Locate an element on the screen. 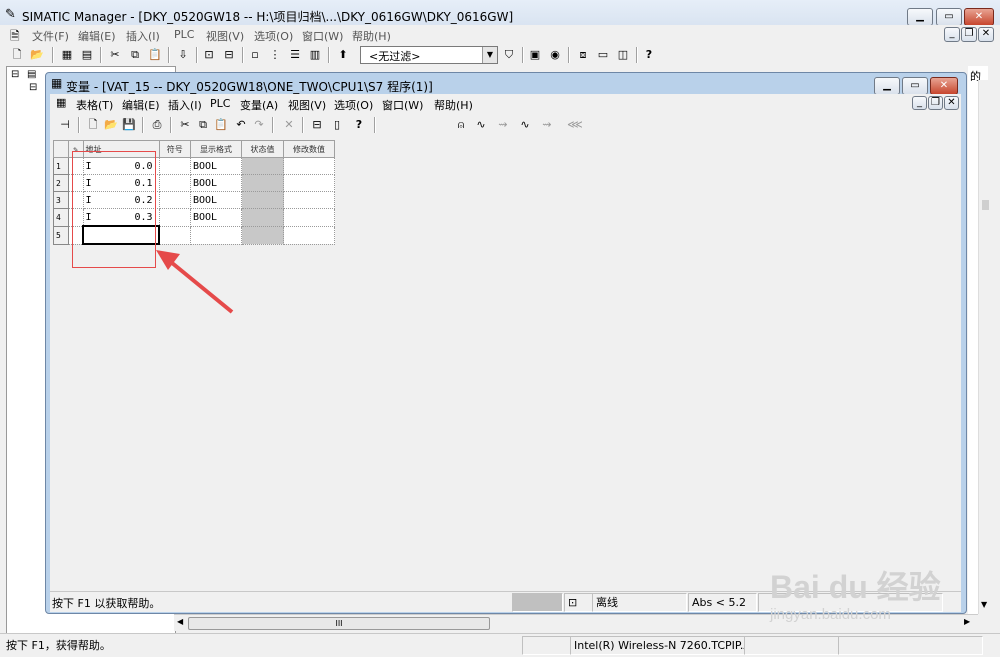  menu-table: 表格(T) is located at coordinates (94, 105).